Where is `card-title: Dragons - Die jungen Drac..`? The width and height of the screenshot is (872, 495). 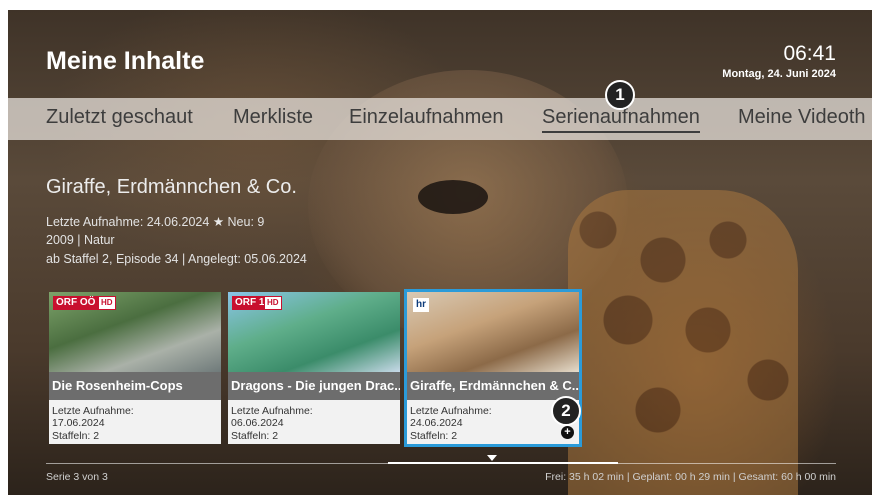
card-title: Dragons - Die jungen Drac.. is located at coordinates (314, 386).